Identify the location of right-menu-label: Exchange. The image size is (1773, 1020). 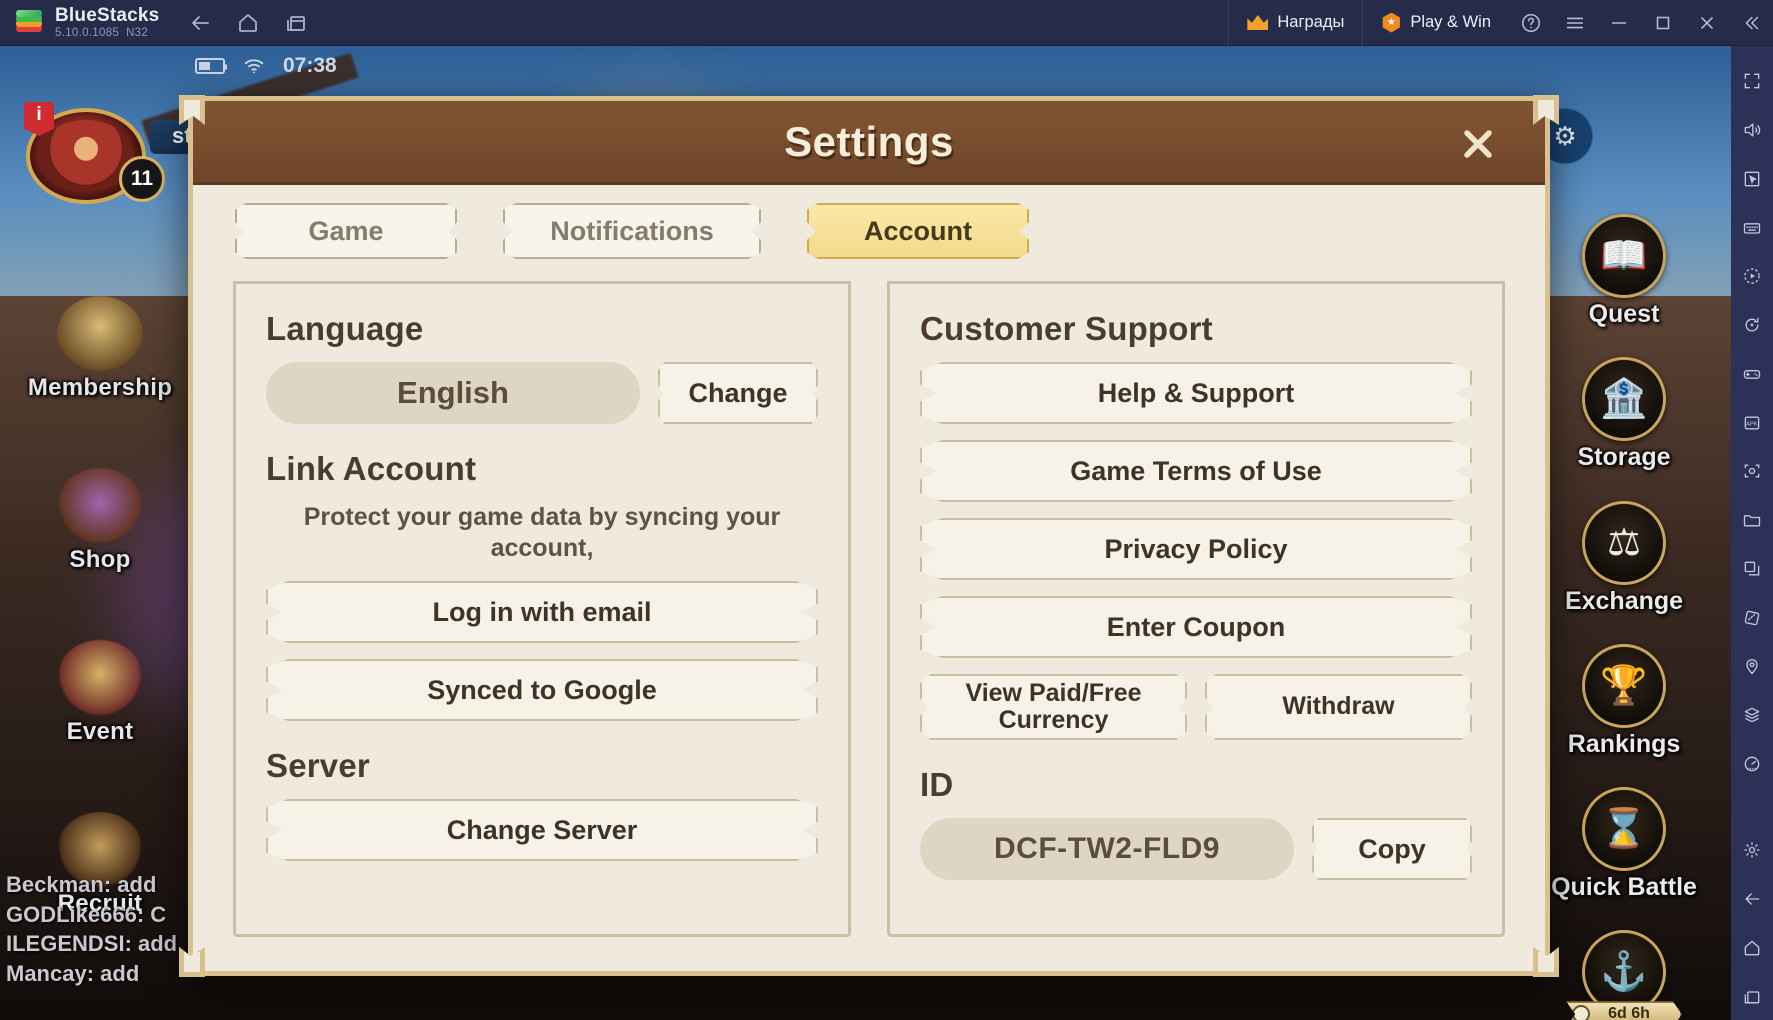
(1624, 600).